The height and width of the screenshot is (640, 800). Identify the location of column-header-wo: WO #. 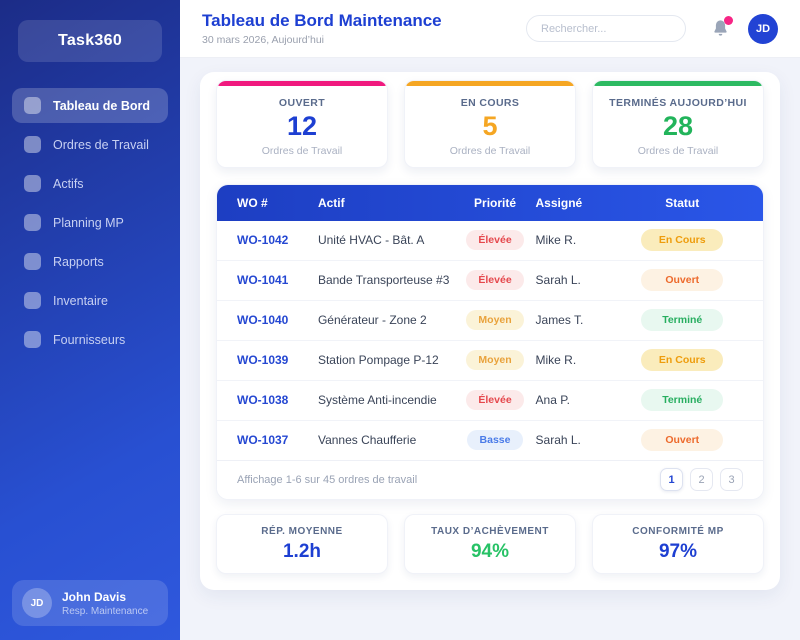
(252, 202).